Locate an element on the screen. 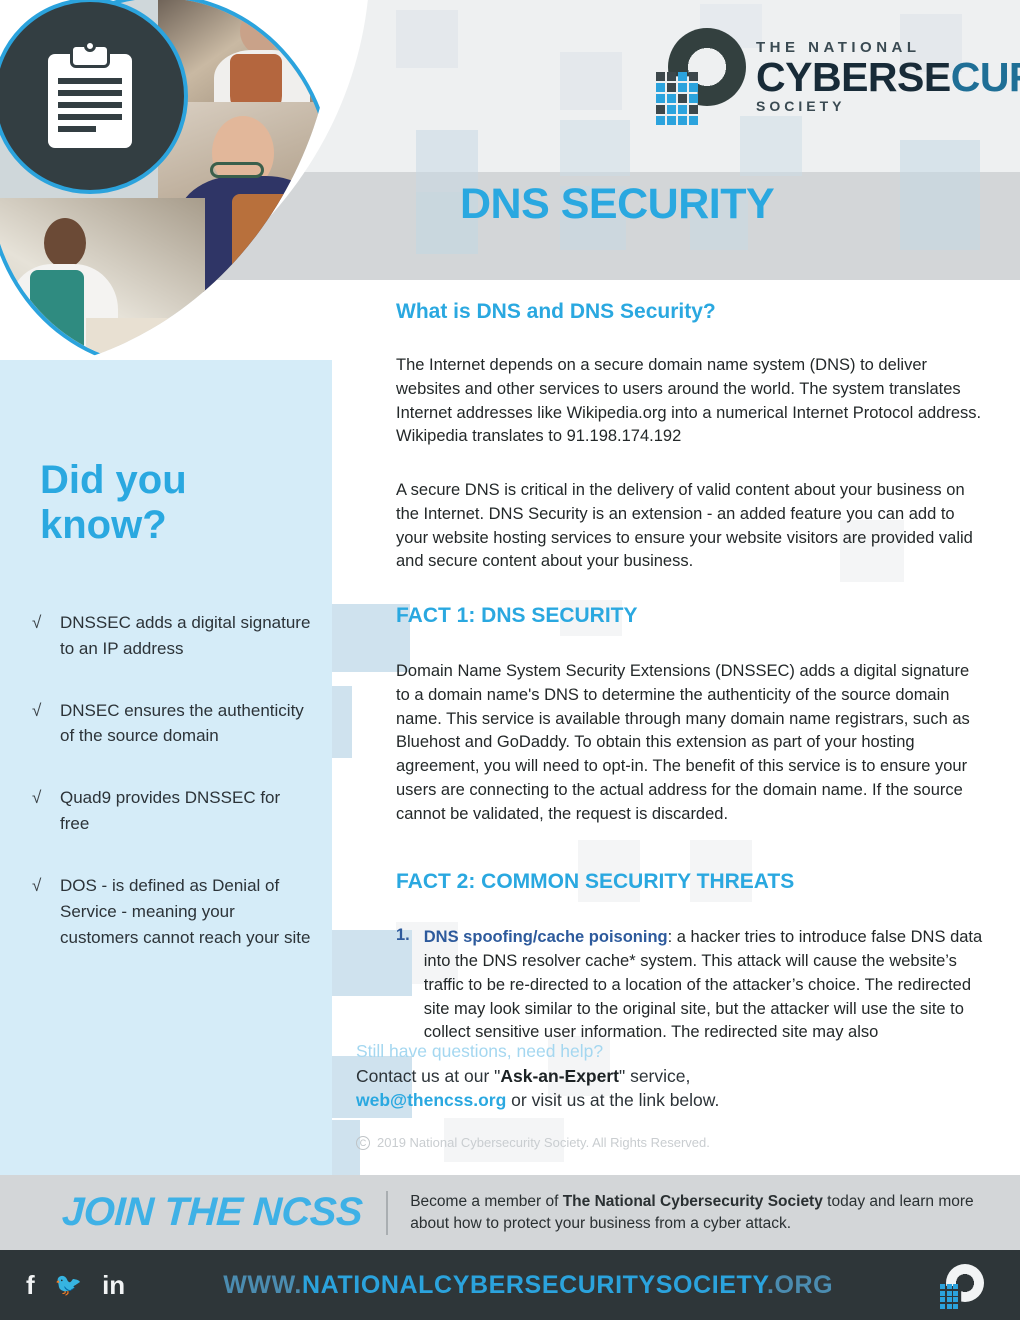 The width and height of the screenshot is (1020, 1320). linkedin-icon: in is located at coordinates (113, 1285).